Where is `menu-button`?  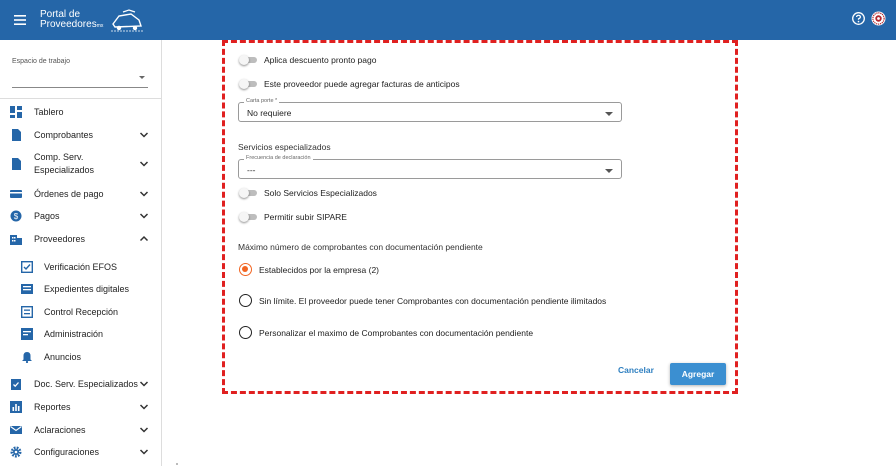 menu-button is located at coordinates (20, 20).